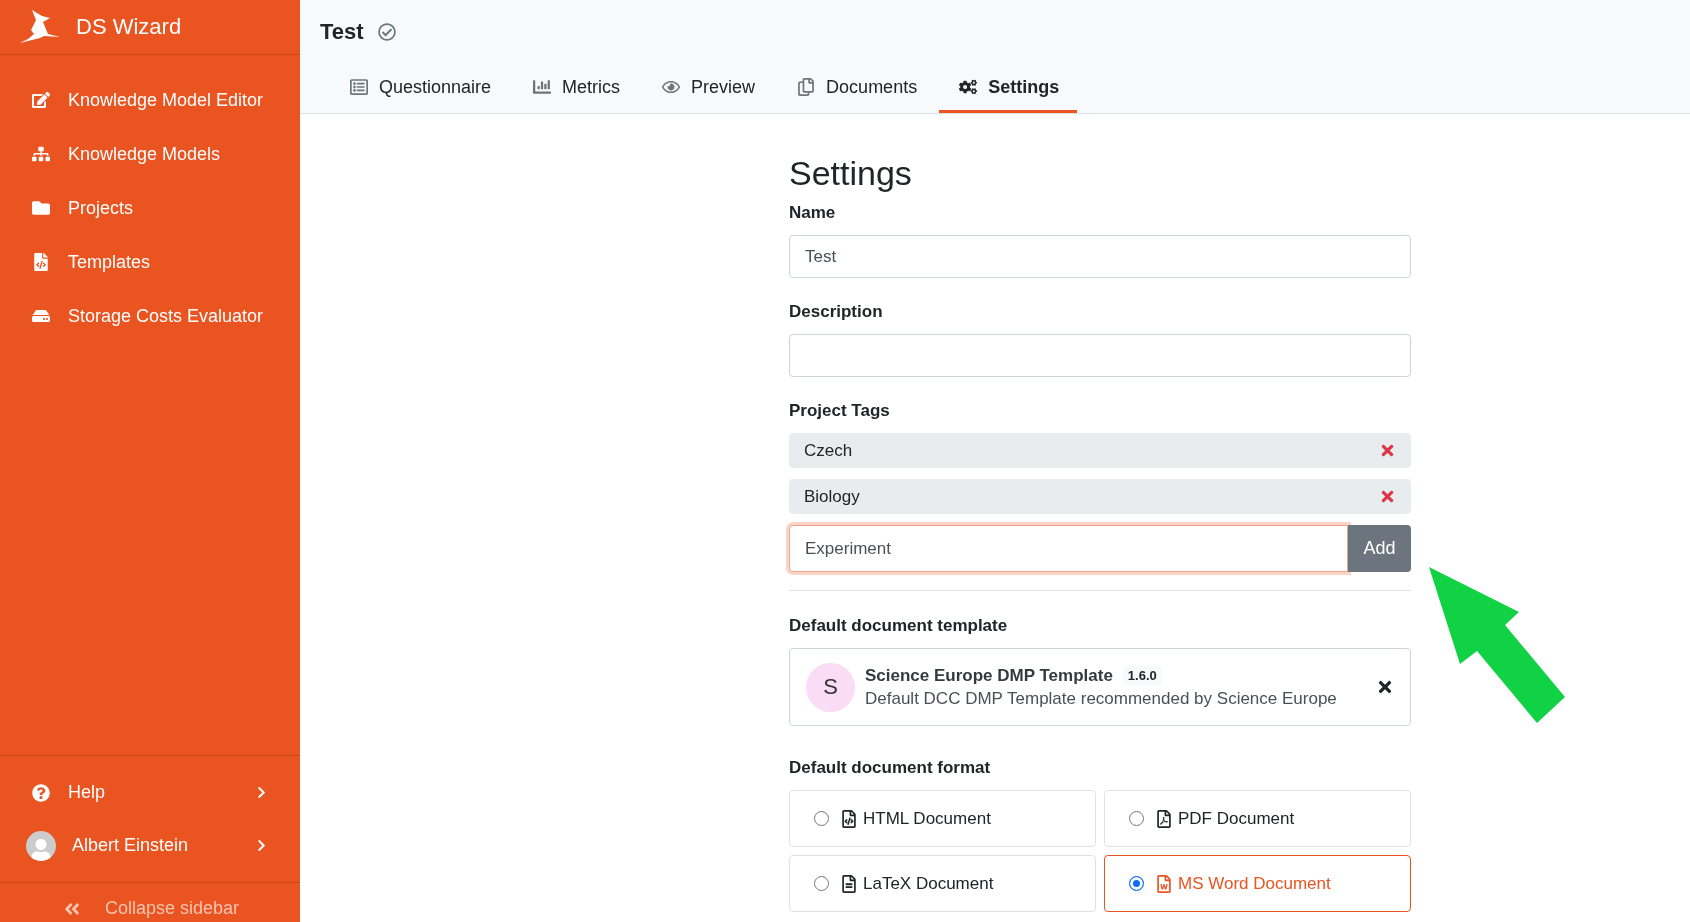 The height and width of the screenshot is (922, 1690). Describe the element at coordinates (849, 818) in the screenshot. I see `file-code-icon` at that location.